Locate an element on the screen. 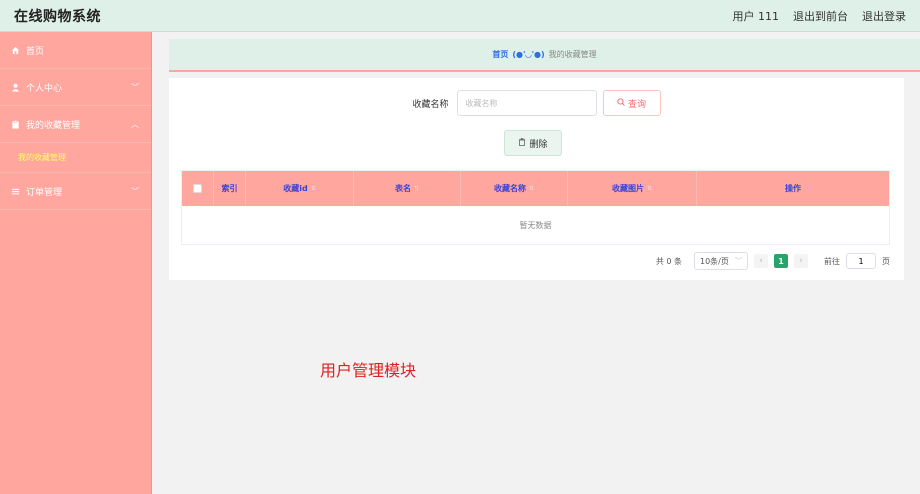 The width and height of the screenshot is (920, 494). search-row: 收藏名称 查询 is located at coordinates (536, 103).